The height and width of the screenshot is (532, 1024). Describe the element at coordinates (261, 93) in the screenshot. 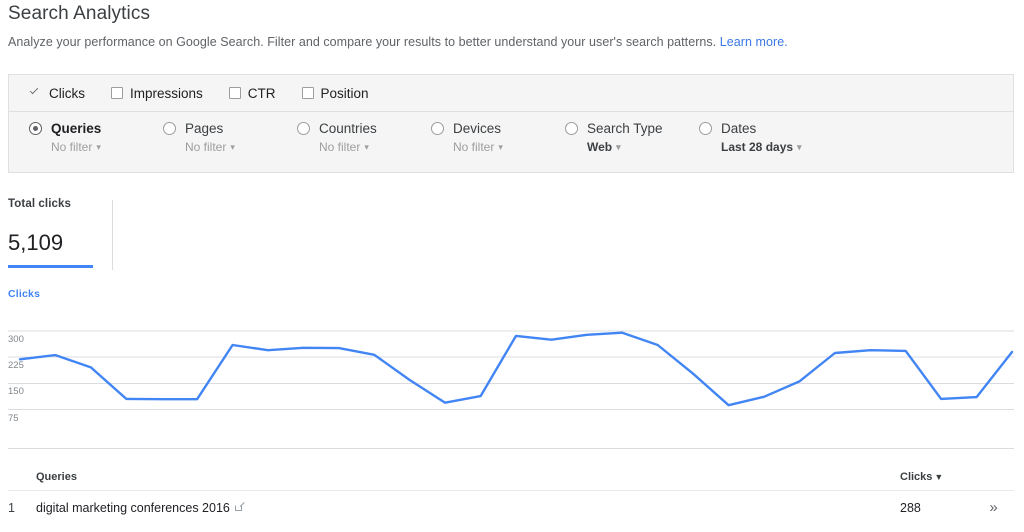

I see `metric-label-ctr: CTR` at that location.